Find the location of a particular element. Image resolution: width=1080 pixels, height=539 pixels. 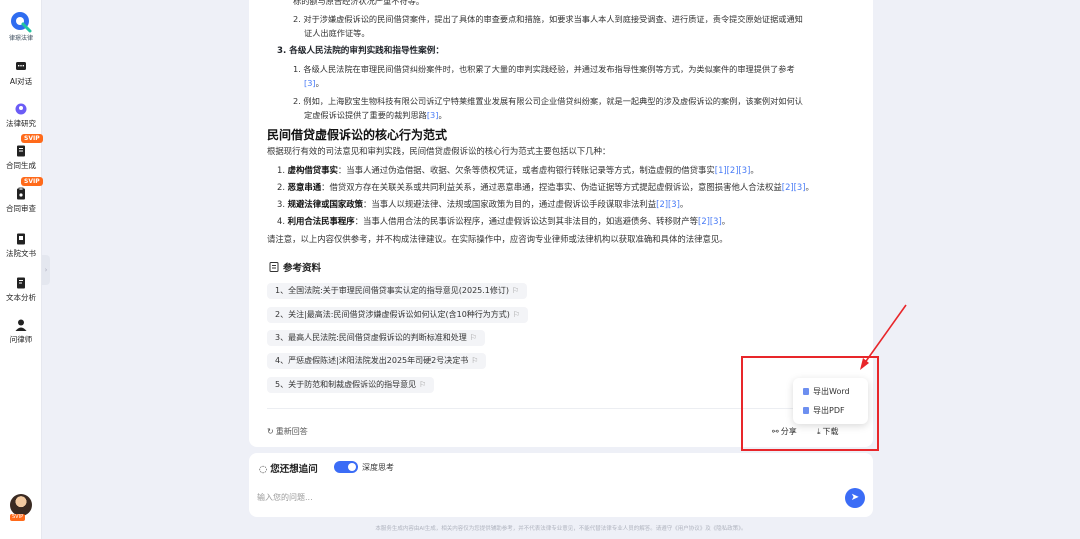

sidebar-item-legal-research: 法律研究 is located at coordinates (21, 115).